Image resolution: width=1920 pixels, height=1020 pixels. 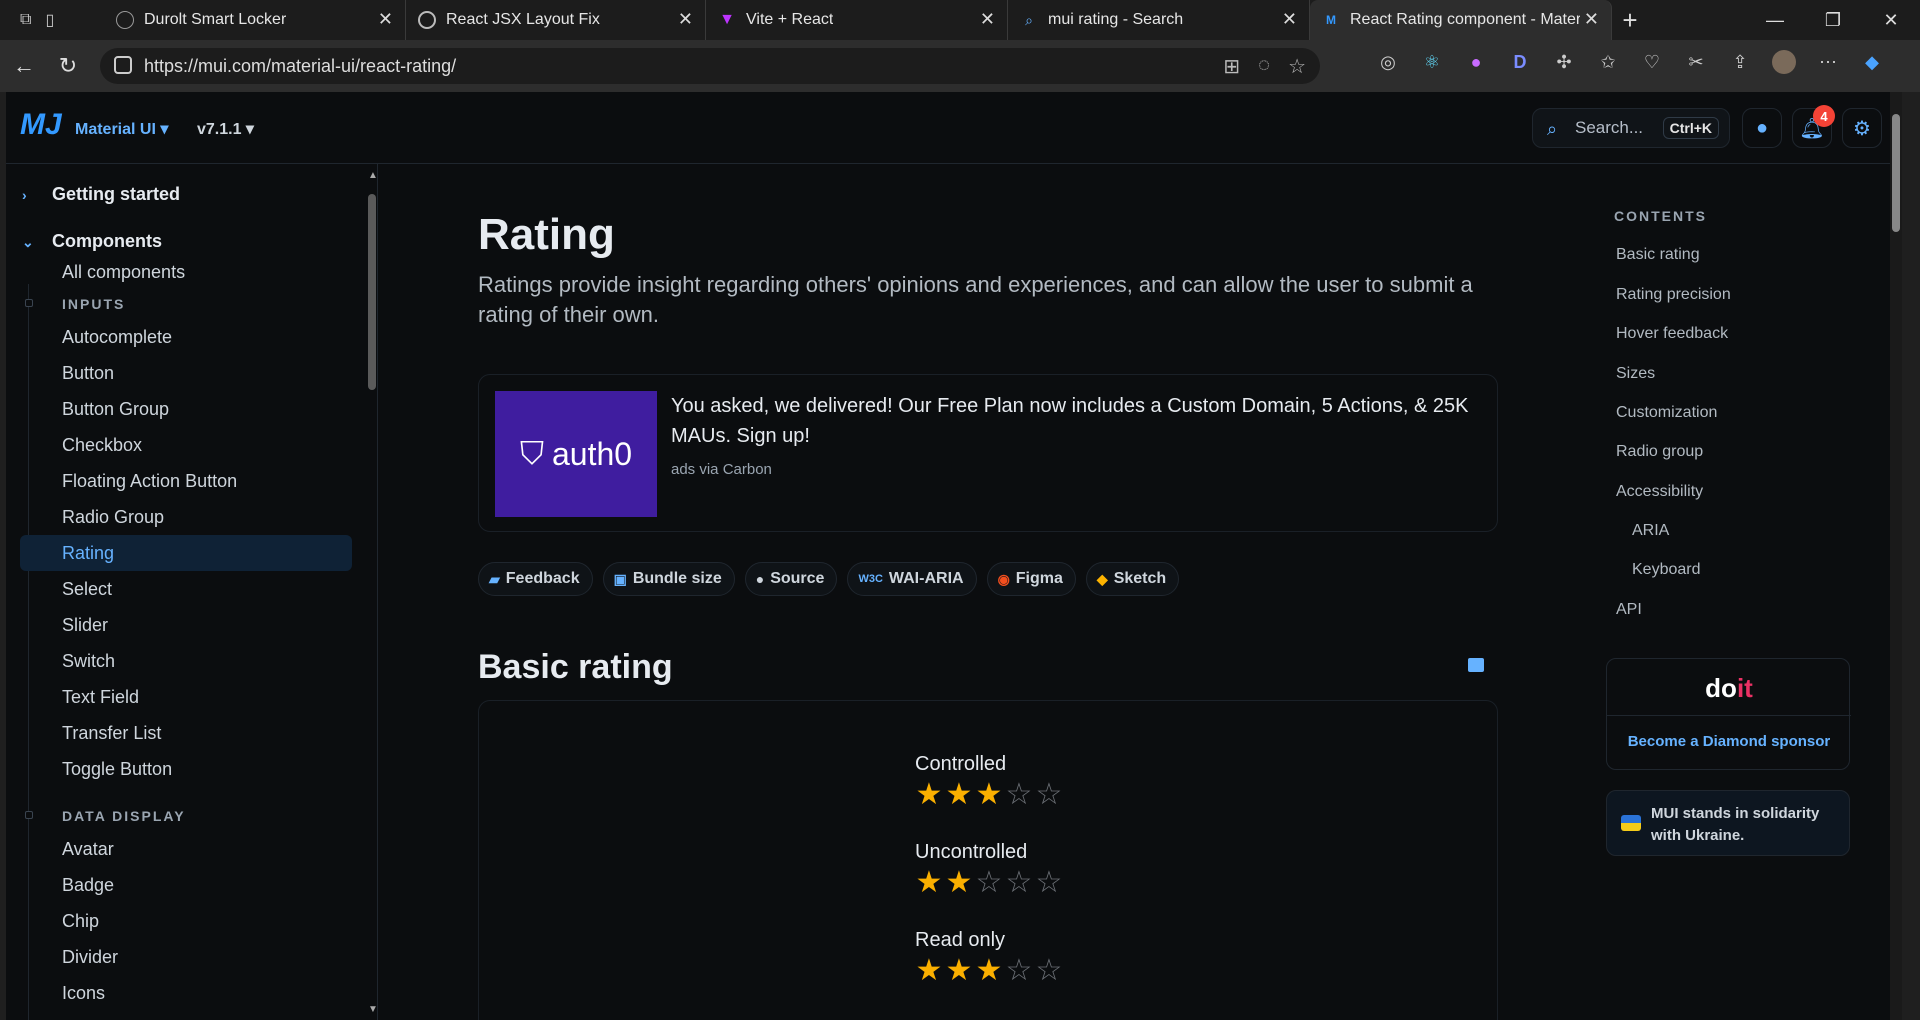 I want to click on toc-item-hover-feedback: Hover feedback, so click(x=1672, y=334).